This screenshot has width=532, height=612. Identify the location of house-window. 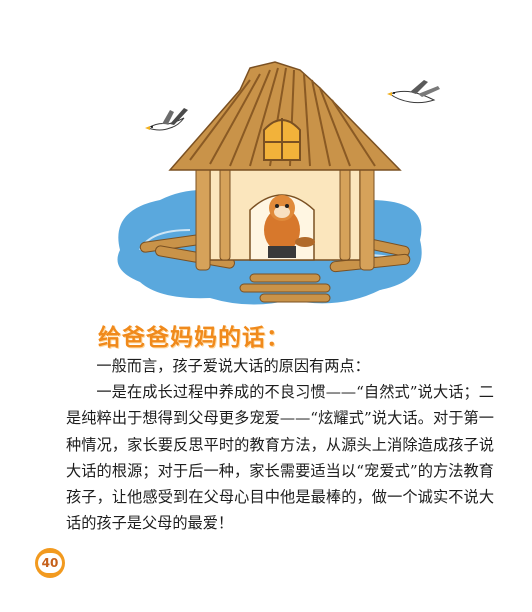
(282, 139).